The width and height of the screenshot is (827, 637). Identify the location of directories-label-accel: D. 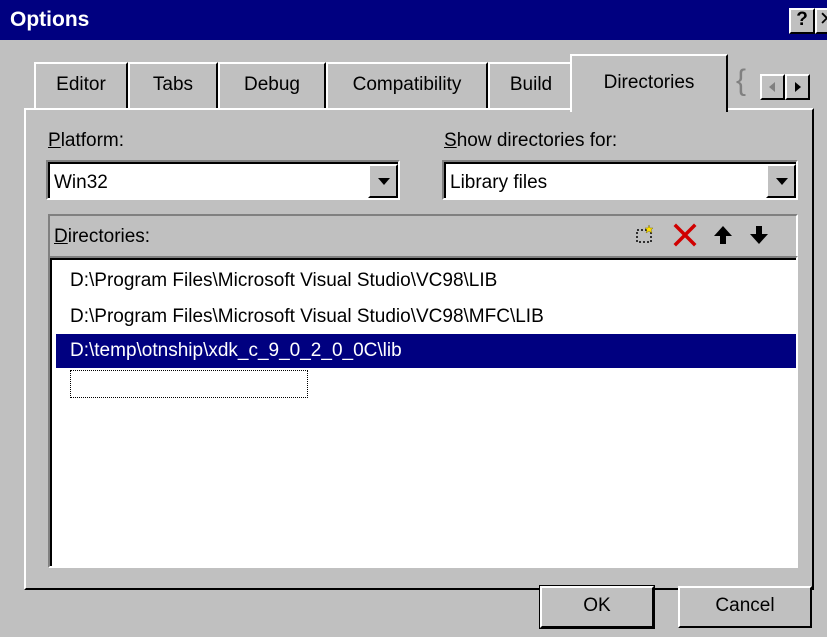
(61, 236).